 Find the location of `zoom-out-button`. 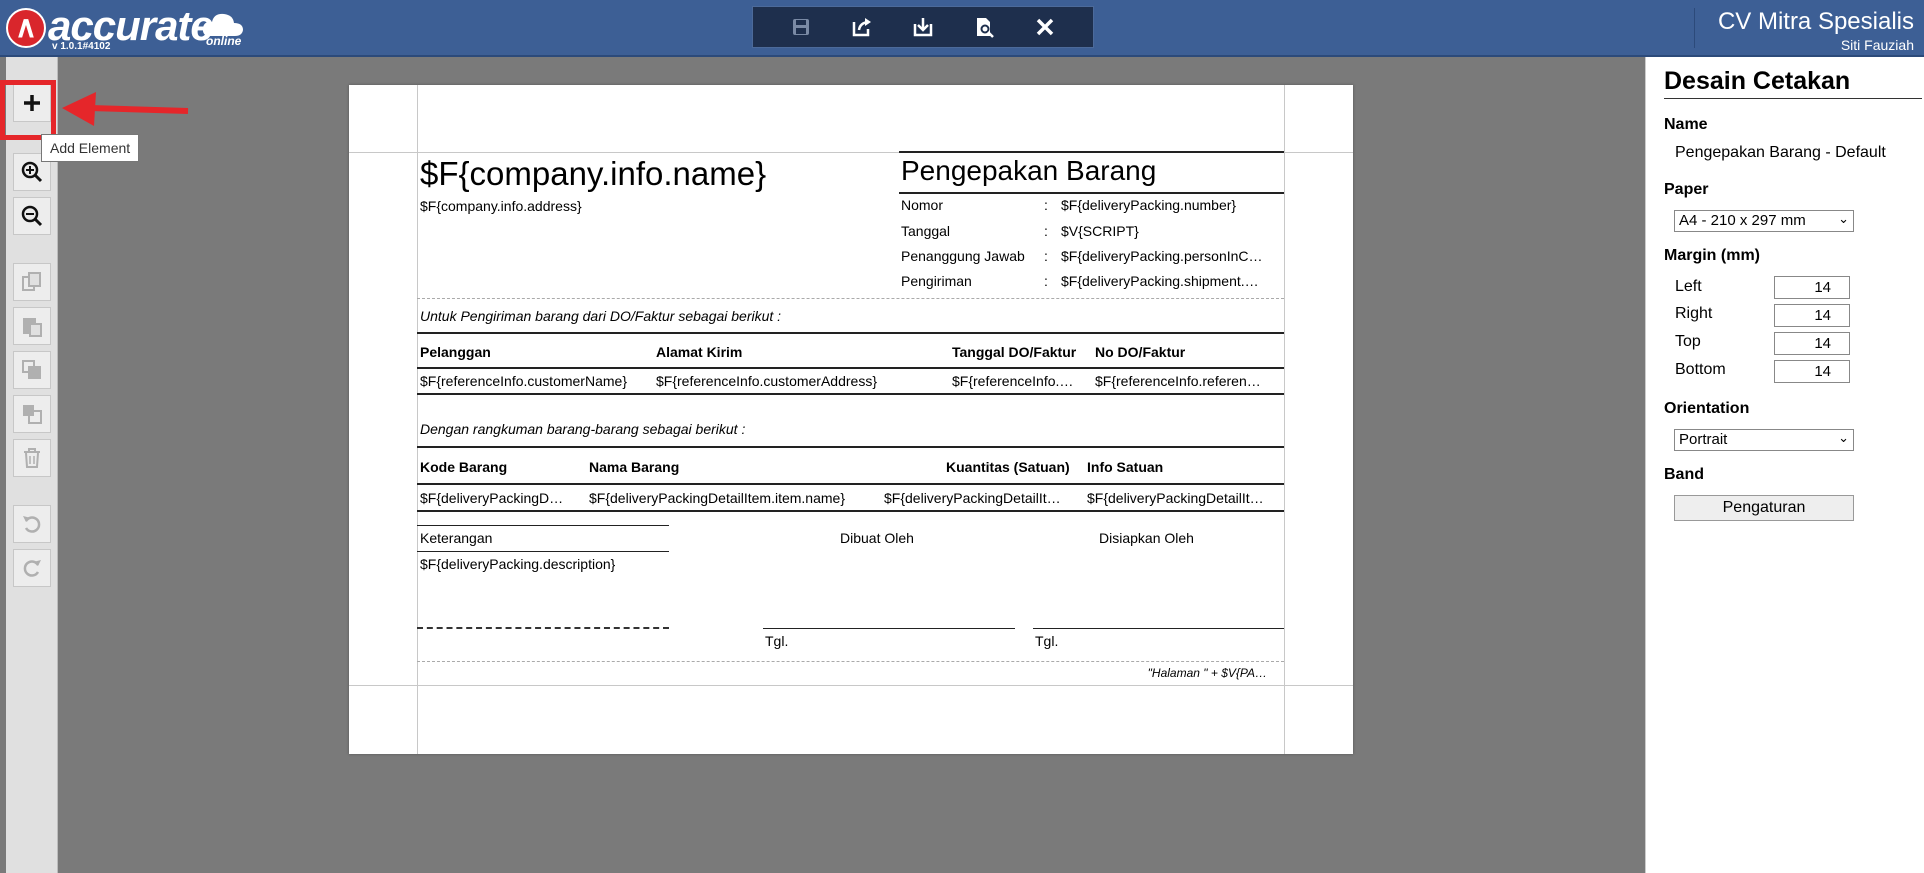

zoom-out-button is located at coordinates (32, 216).